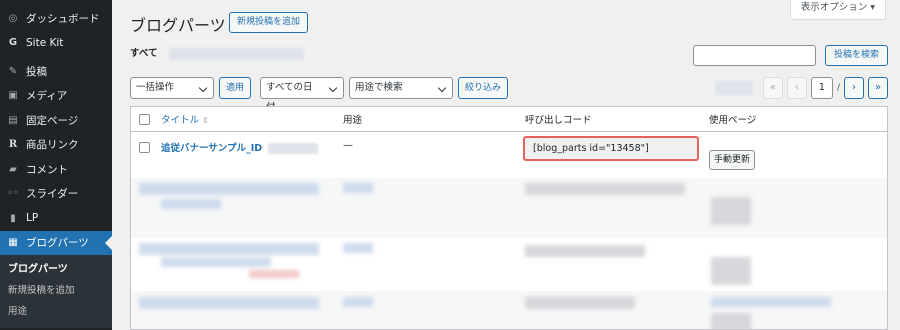 Image resolution: width=900 pixels, height=330 pixels. Describe the element at coordinates (13, 145) in the screenshot. I see `rinker-icon: R` at that location.